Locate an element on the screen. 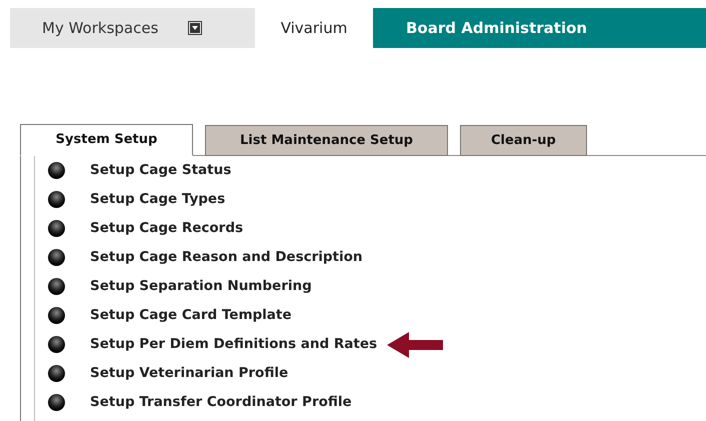 The height and width of the screenshot is (421, 706). setup-link: Setup Veterinarian Profile is located at coordinates (189, 373).